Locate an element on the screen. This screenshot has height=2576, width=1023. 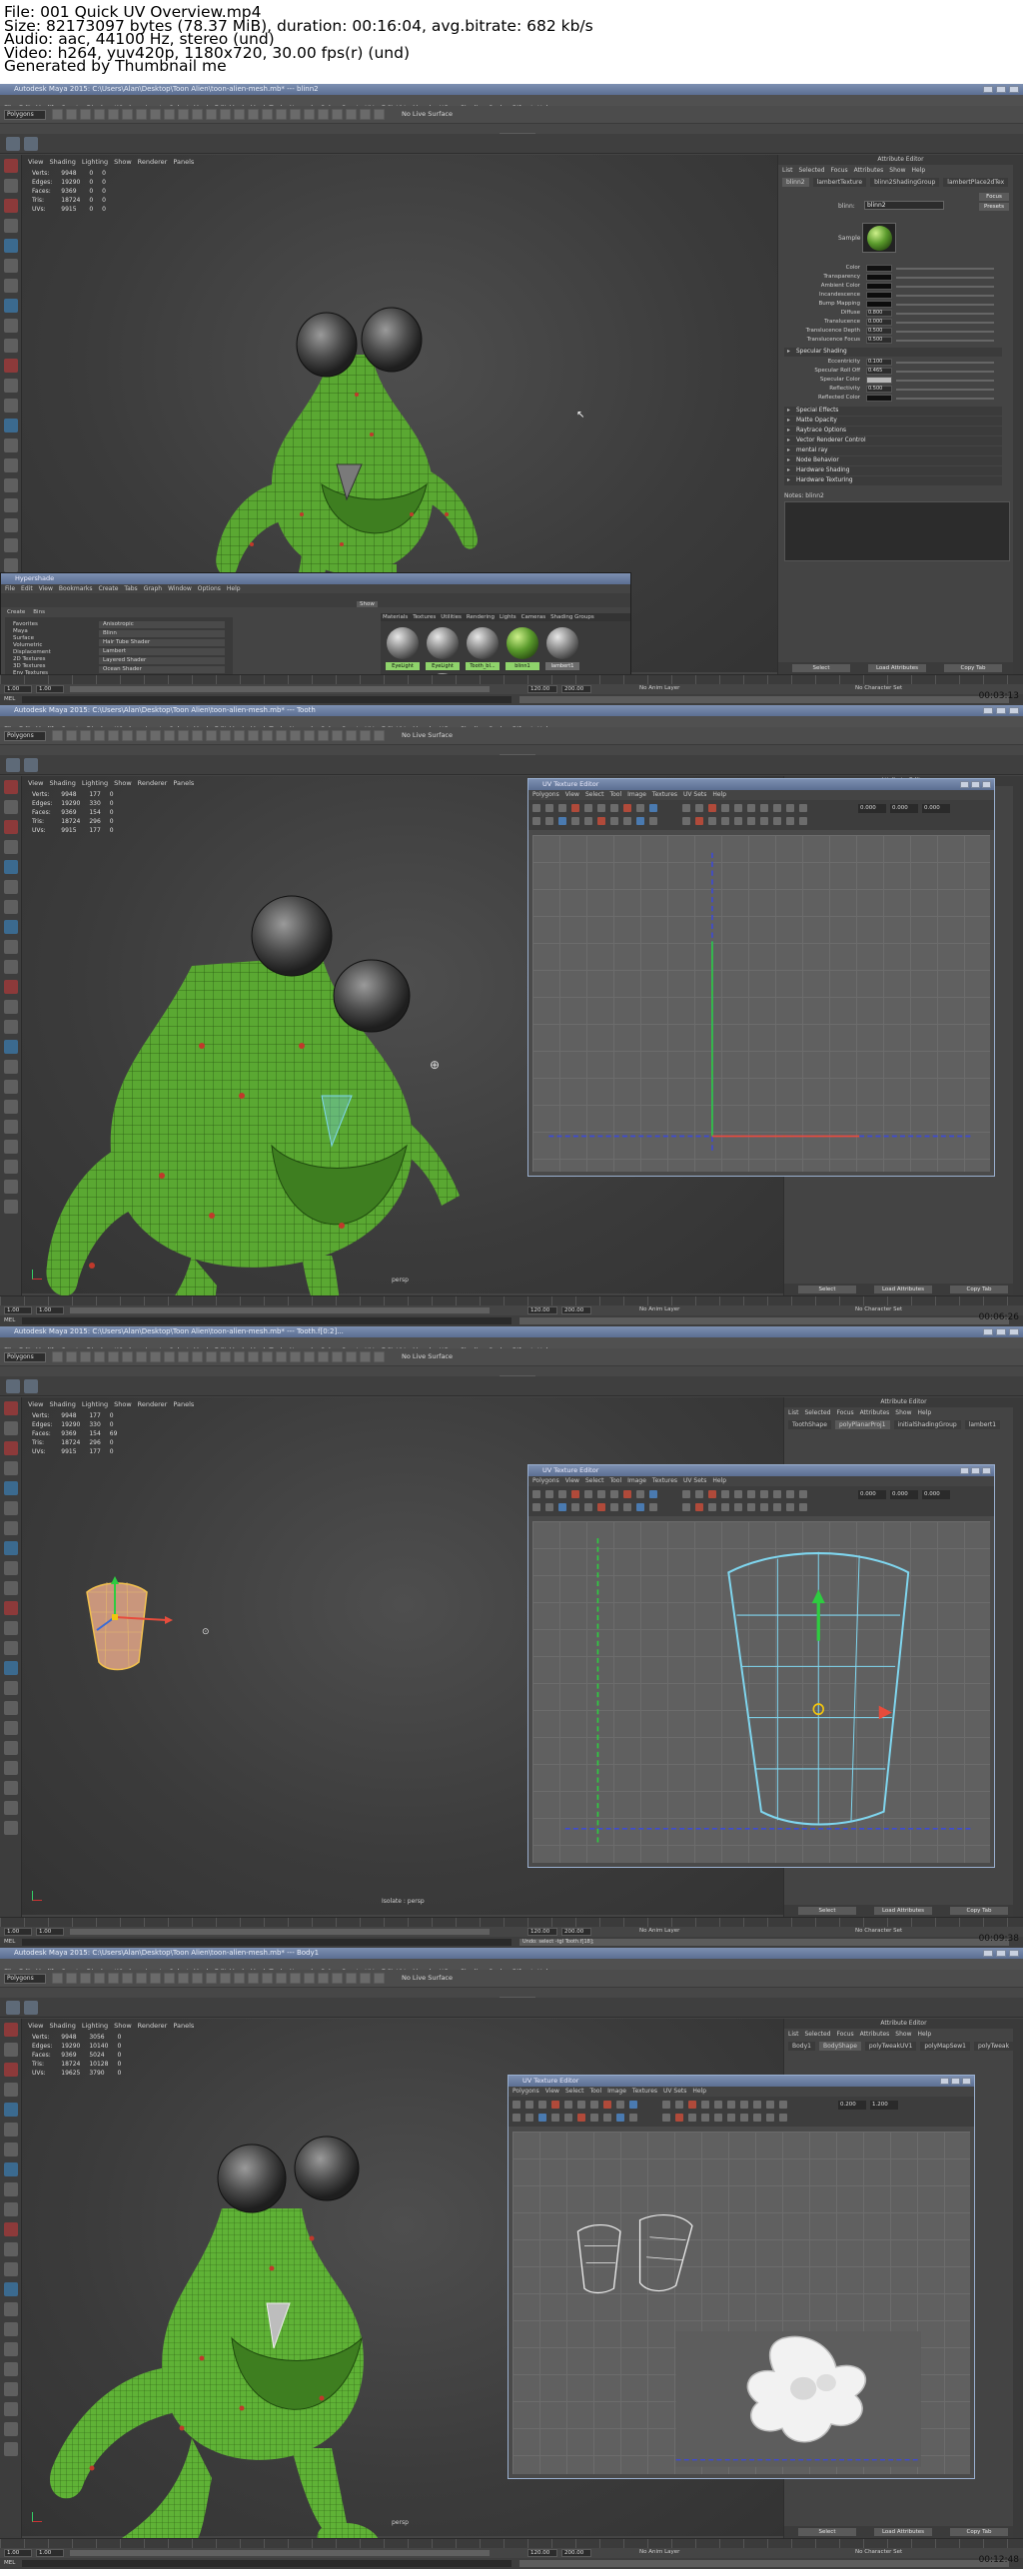
alien-model is located at coordinates (242, 2339).